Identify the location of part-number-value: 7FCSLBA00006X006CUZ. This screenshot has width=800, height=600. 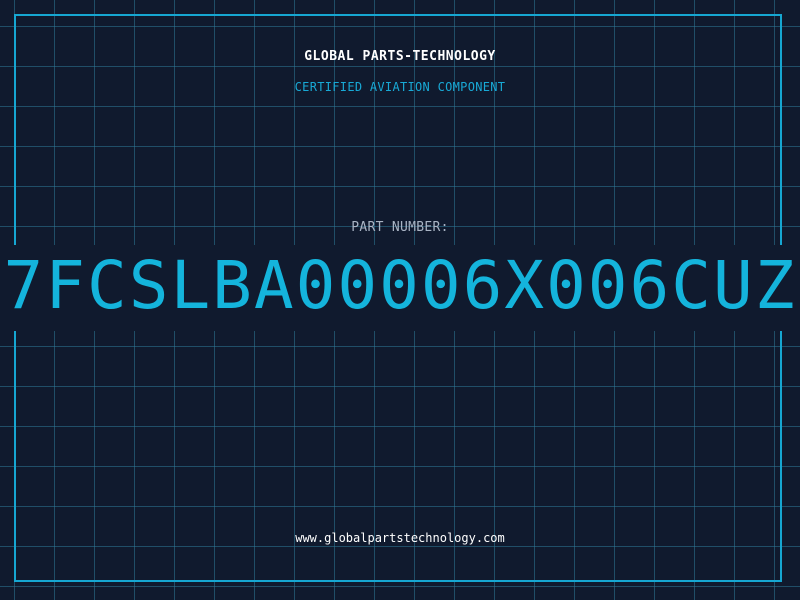
(400, 285).